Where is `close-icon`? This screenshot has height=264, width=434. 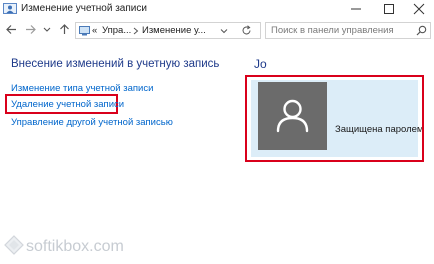 close-icon is located at coordinates (419, 9).